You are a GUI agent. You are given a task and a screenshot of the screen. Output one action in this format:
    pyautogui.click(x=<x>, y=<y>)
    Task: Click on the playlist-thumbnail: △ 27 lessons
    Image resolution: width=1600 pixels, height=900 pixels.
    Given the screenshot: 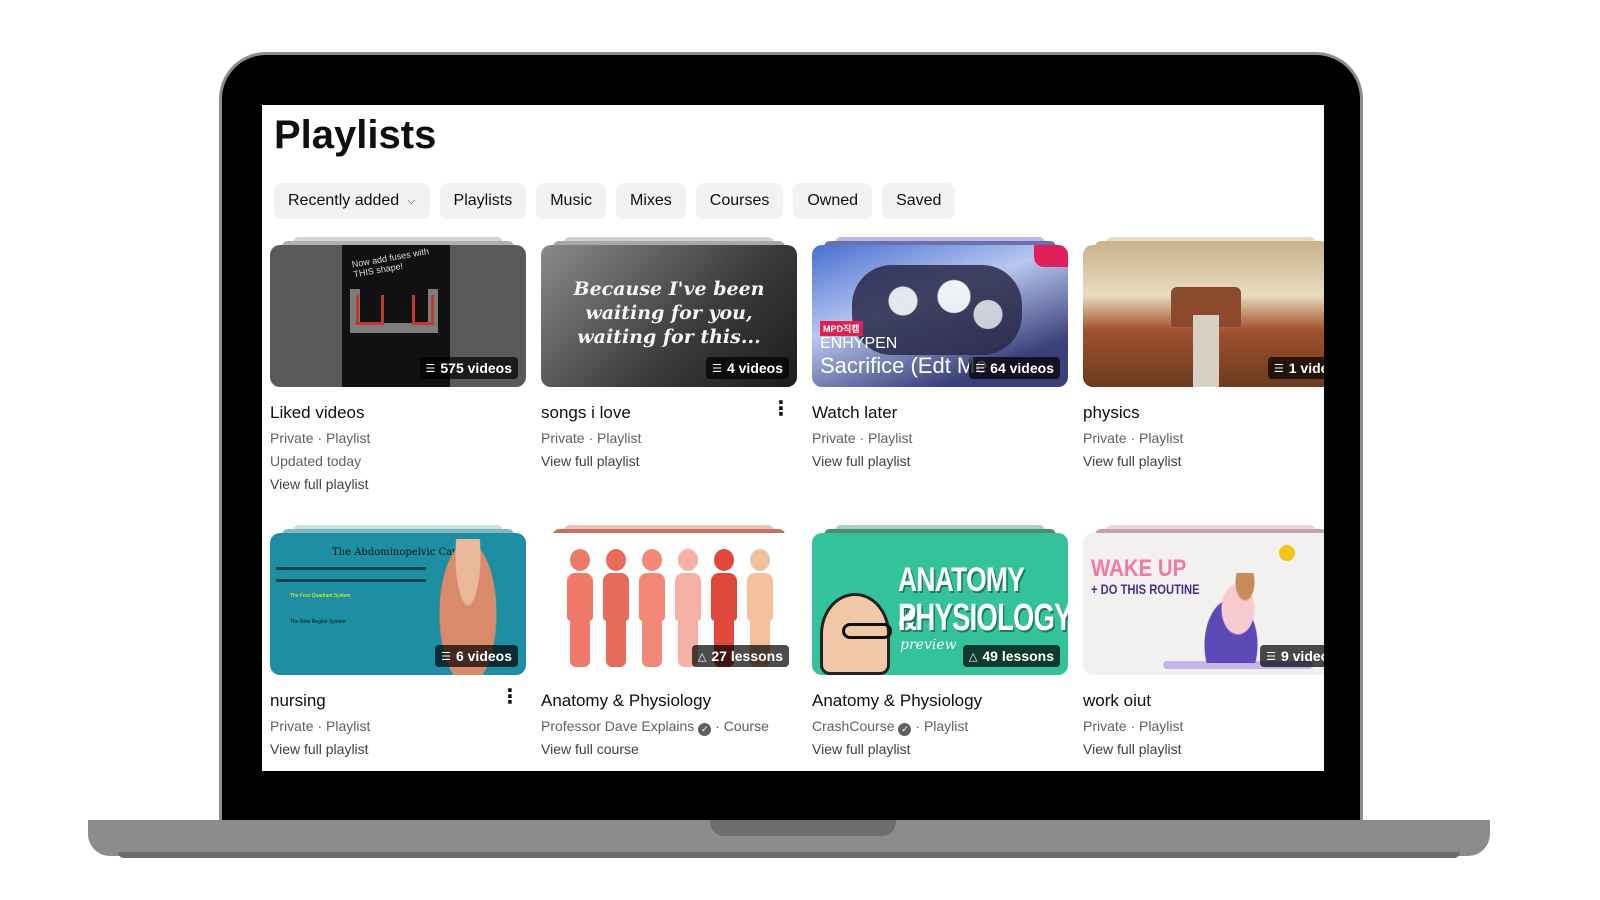 What is the action you would take?
    pyautogui.click(x=669, y=604)
    